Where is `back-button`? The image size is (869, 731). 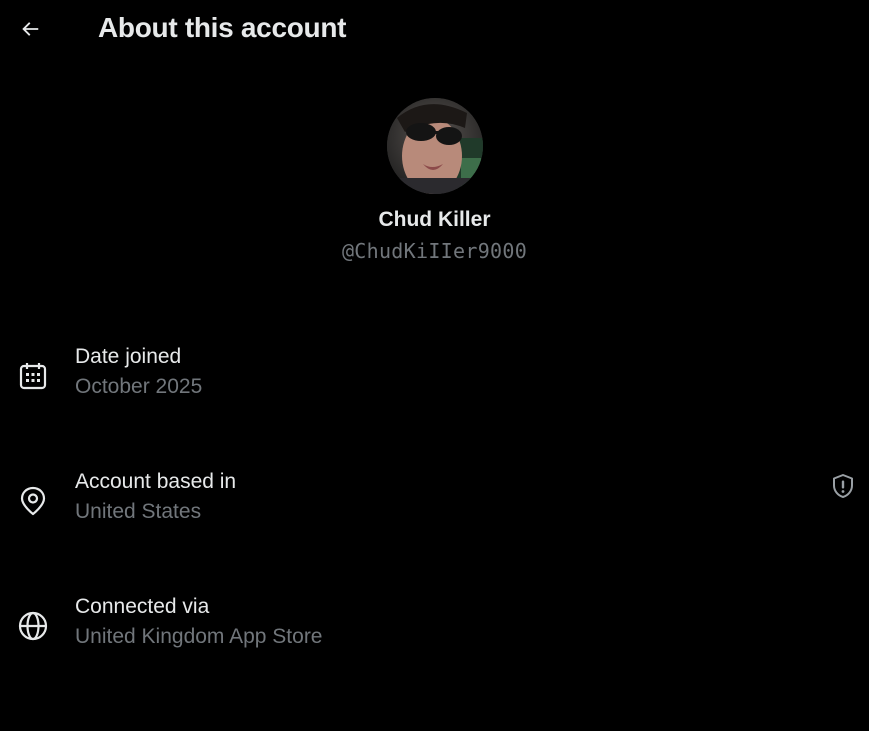 back-button is located at coordinates (30, 29).